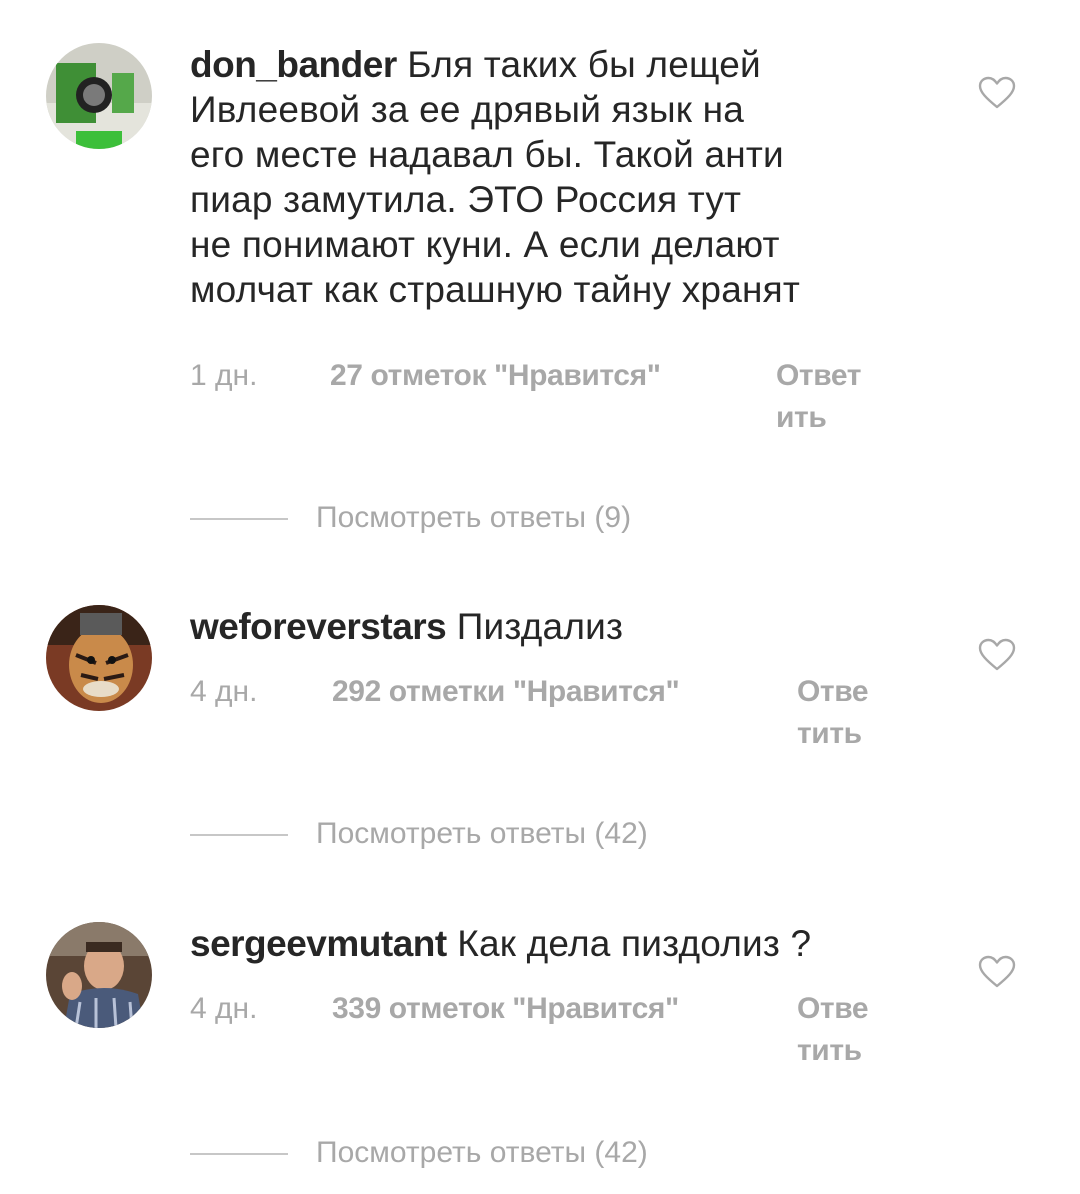 The width and height of the screenshot is (1080, 1194). What do you see at coordinates (584, 64) in the screenshot?
I see `comment-body-line: Бля таких бы лещей` at bounding box center [584, 64].